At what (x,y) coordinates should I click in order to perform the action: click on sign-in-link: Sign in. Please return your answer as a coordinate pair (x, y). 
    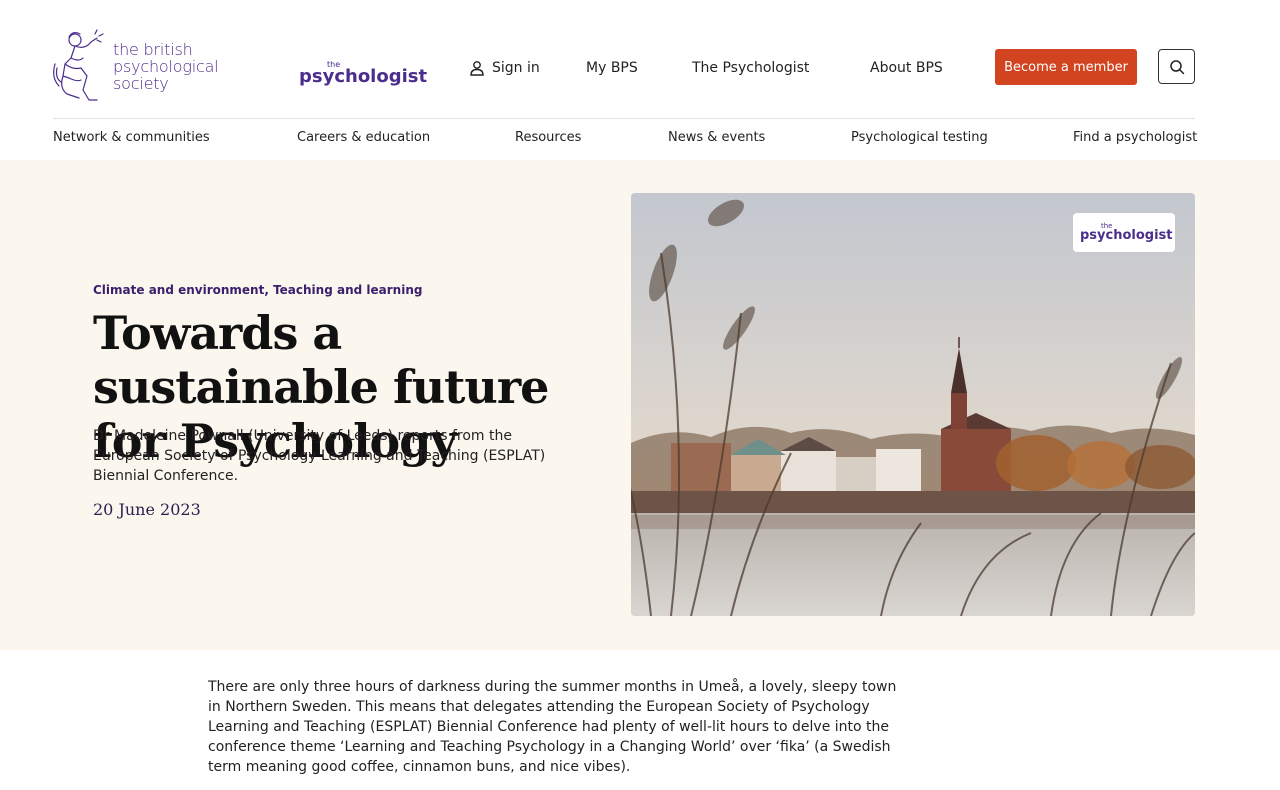
    Looking at the image, I should click on (504, 68).